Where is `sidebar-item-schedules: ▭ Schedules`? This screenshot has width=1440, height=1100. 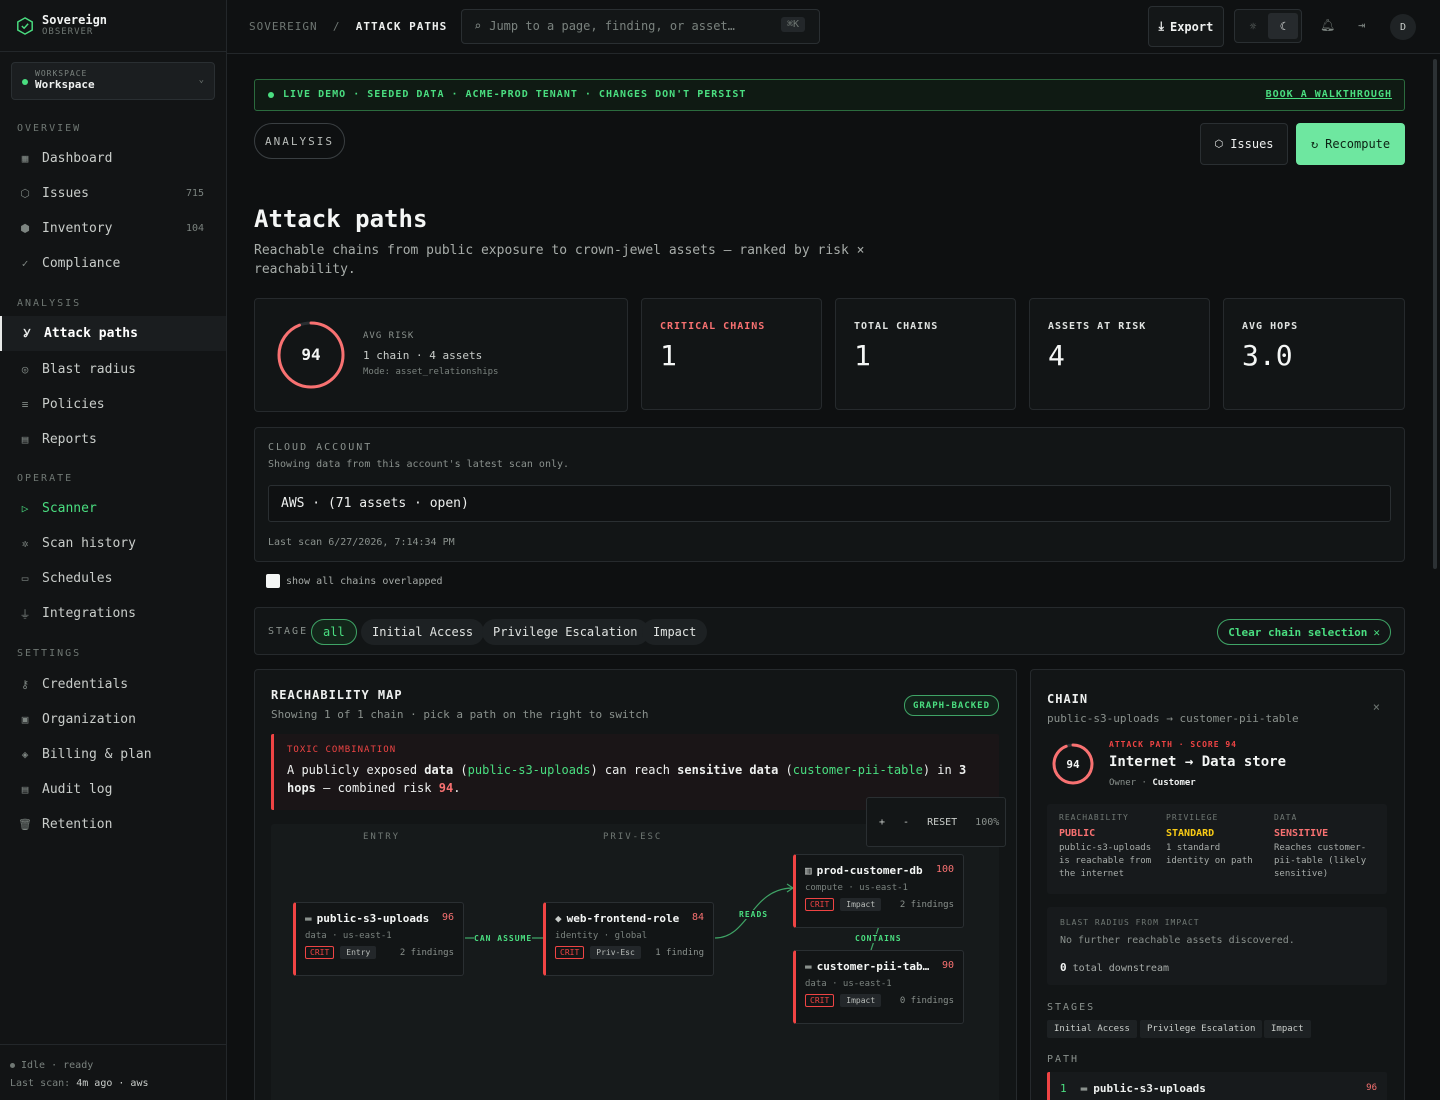
sidebar-item-schedules: ▭ Schedules is located at coordinates (113, 578).